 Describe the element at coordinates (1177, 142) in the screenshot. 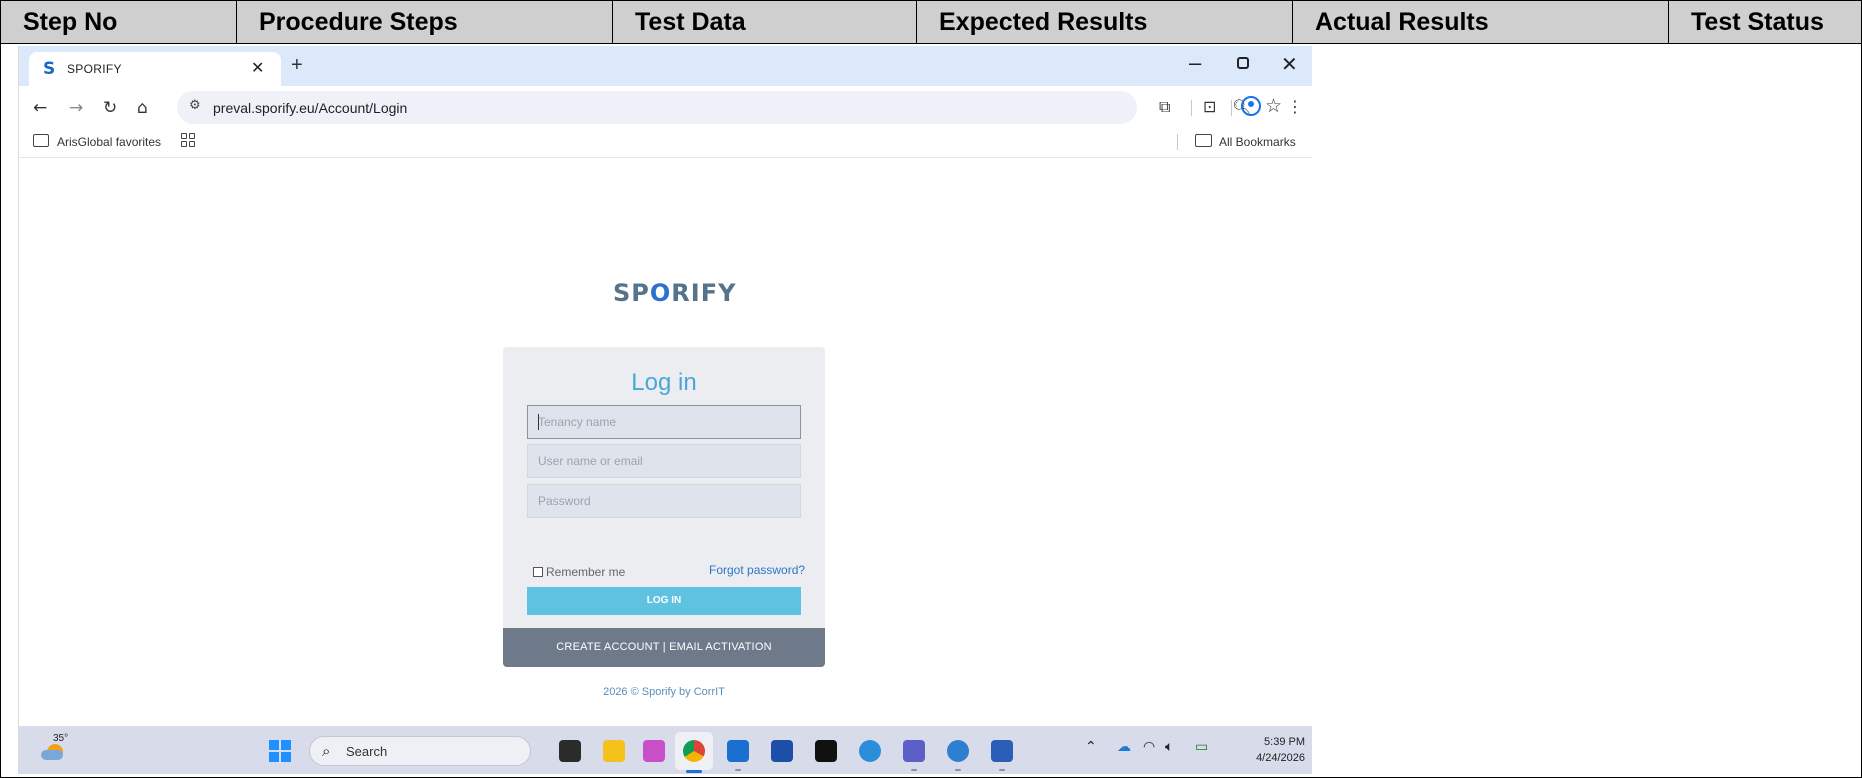

I see `bookmarks-divider` at that location.